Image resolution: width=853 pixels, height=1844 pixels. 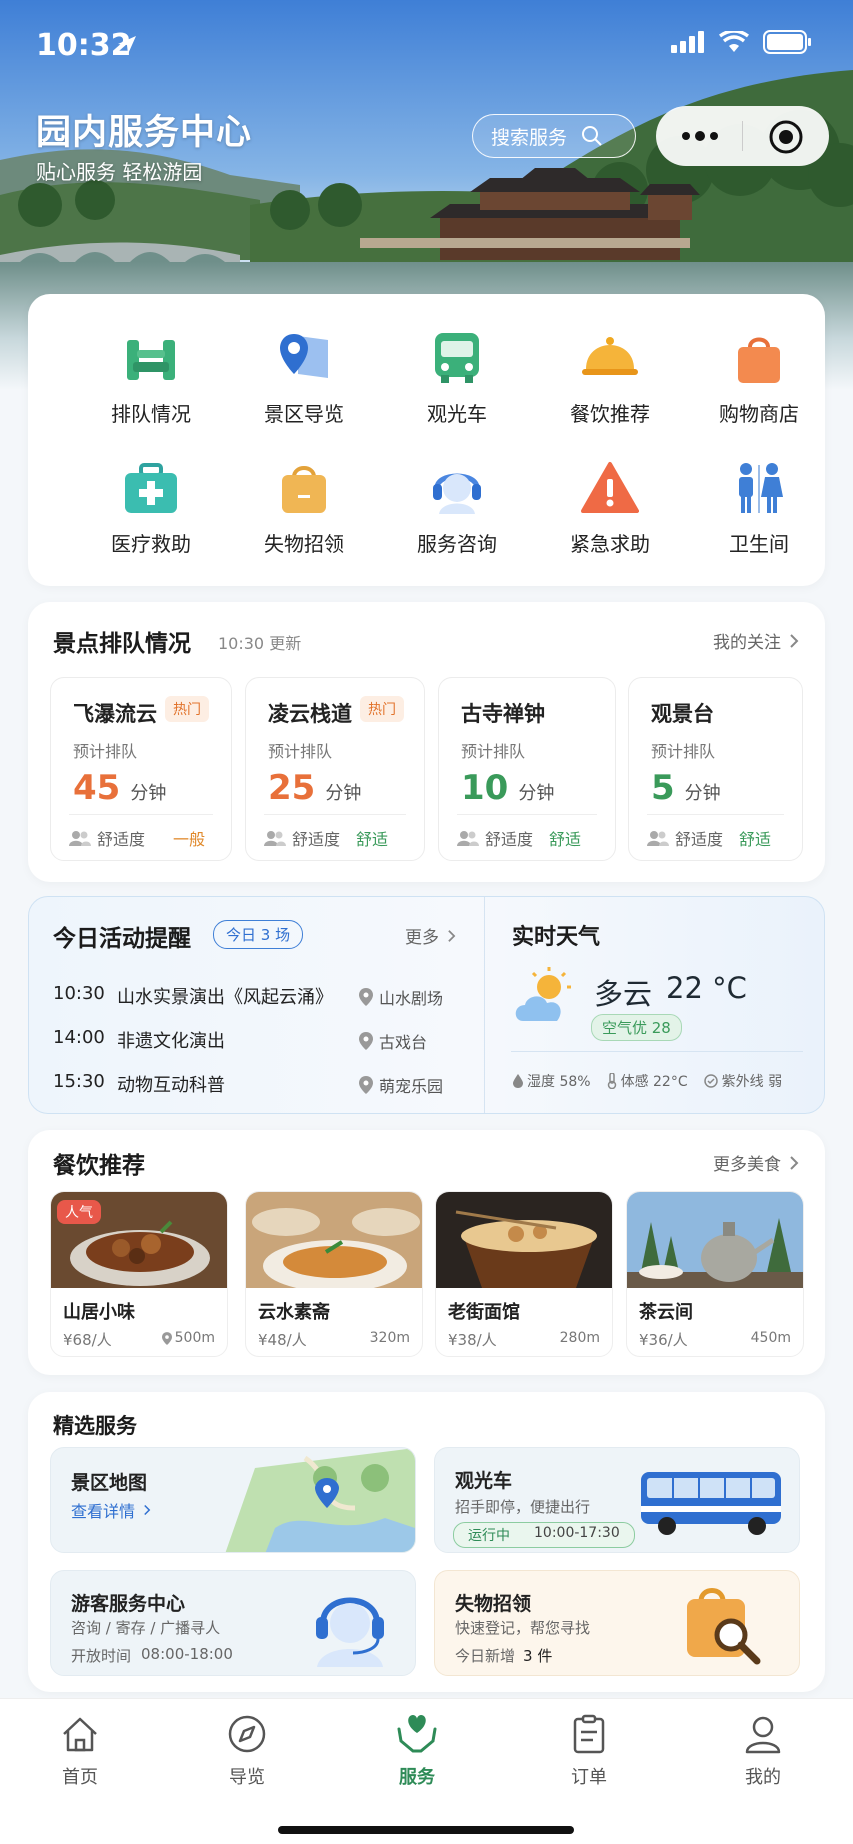 What do you see at coordinates (503, 714) in the screenshot?
I see `spot-name: 古寺禅钟` at bounding box center [503, 714].